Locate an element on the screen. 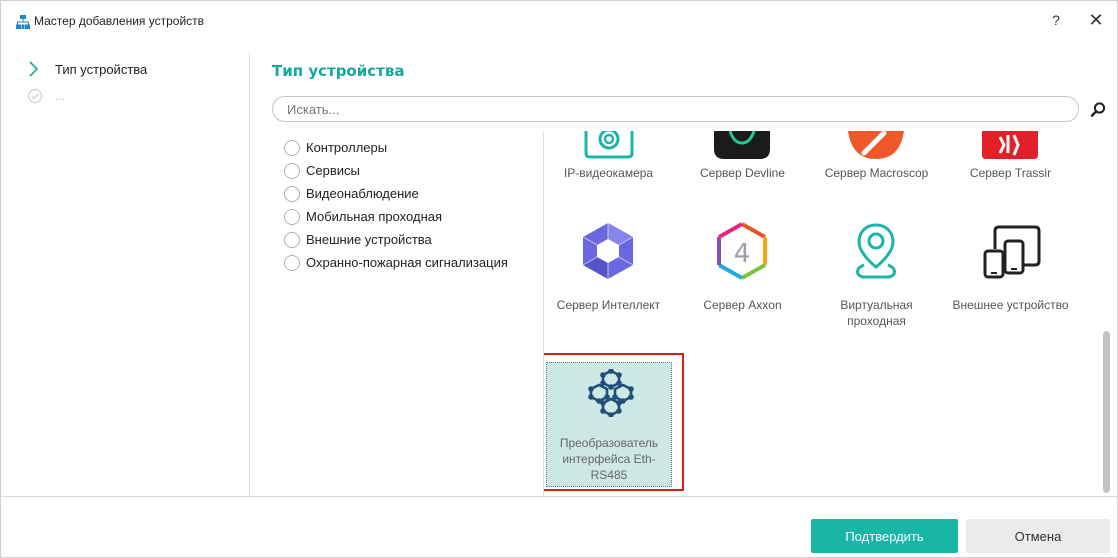  sidebar-divider is located at coordinates (249, 274).